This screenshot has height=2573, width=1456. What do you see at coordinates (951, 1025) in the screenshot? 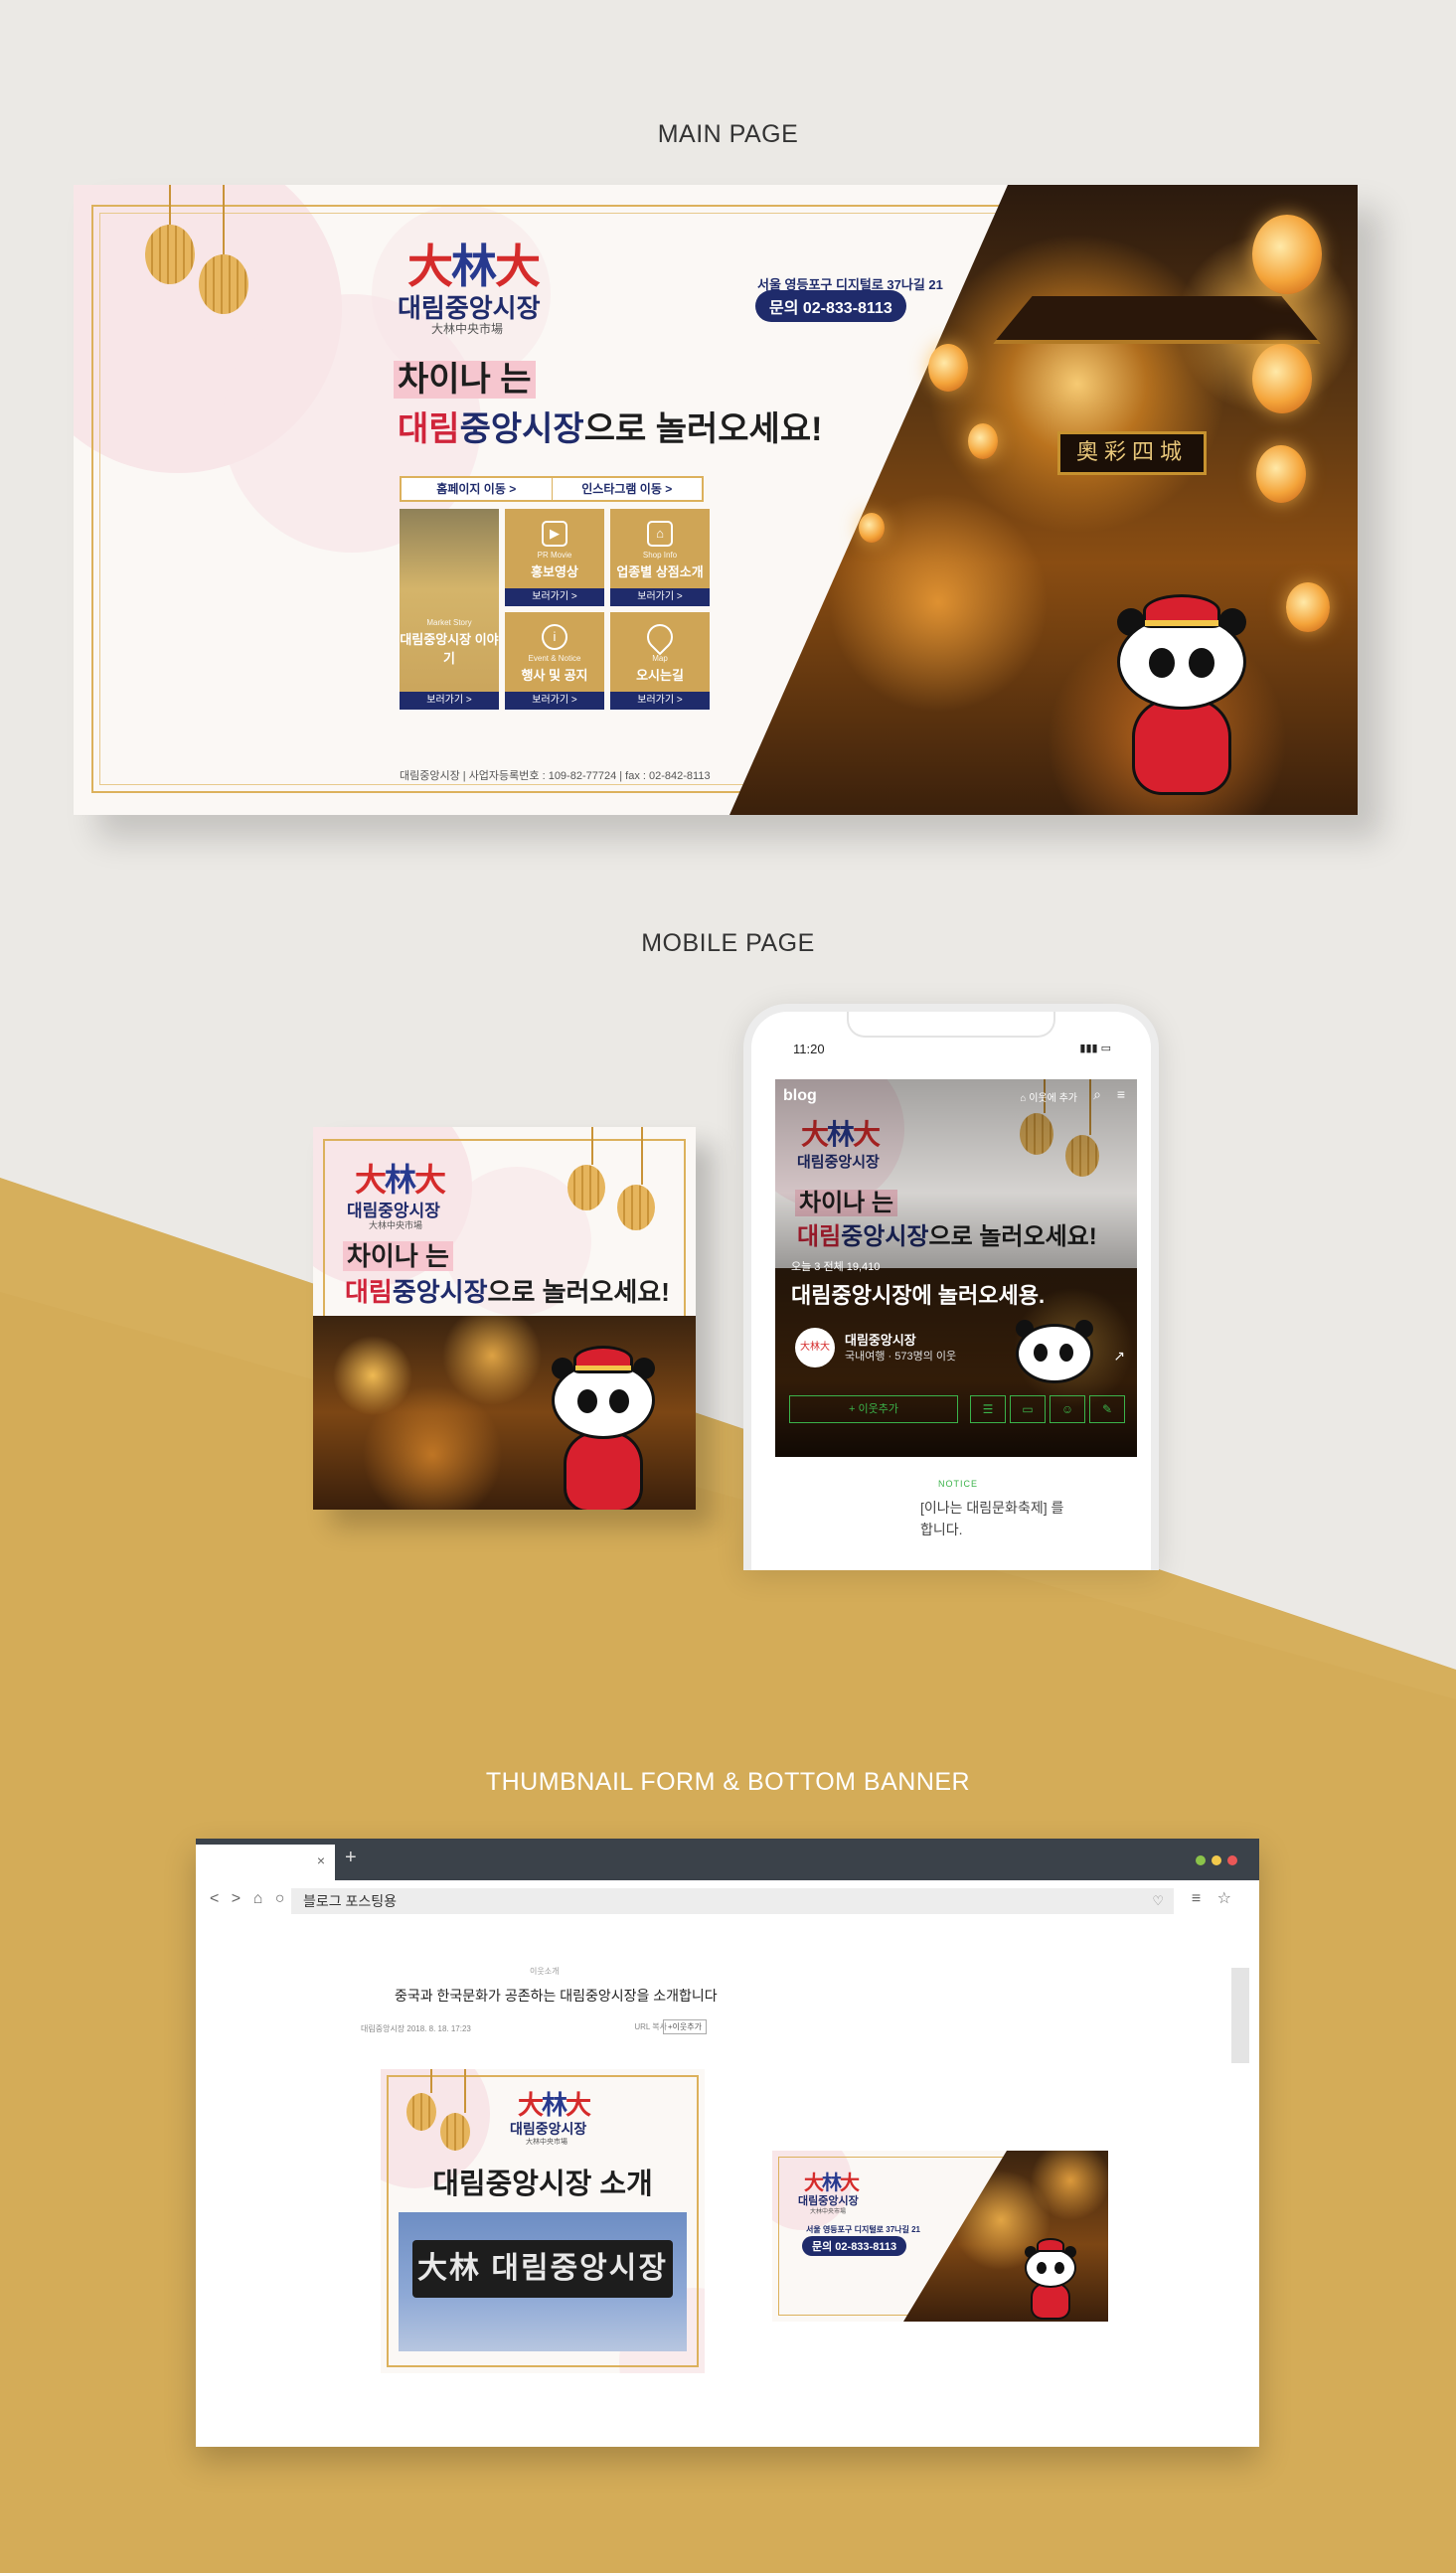
I see `phone-notch` at bounding box center [951, 1025].